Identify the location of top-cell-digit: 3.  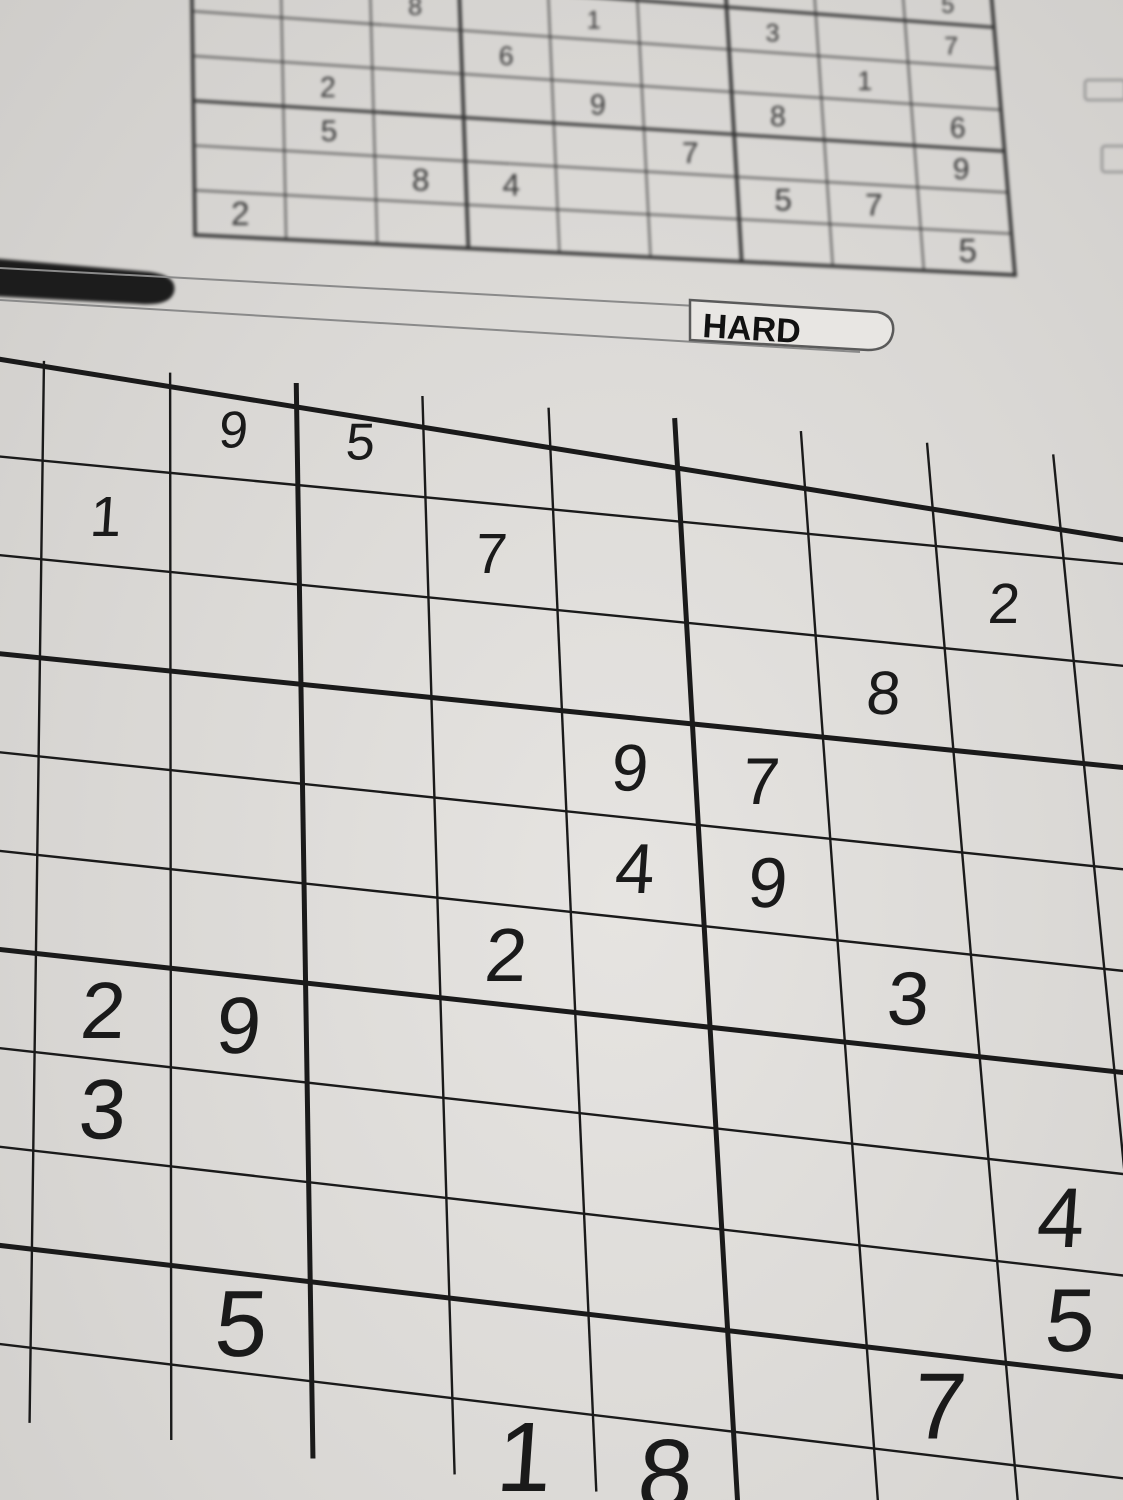
(772, 34).